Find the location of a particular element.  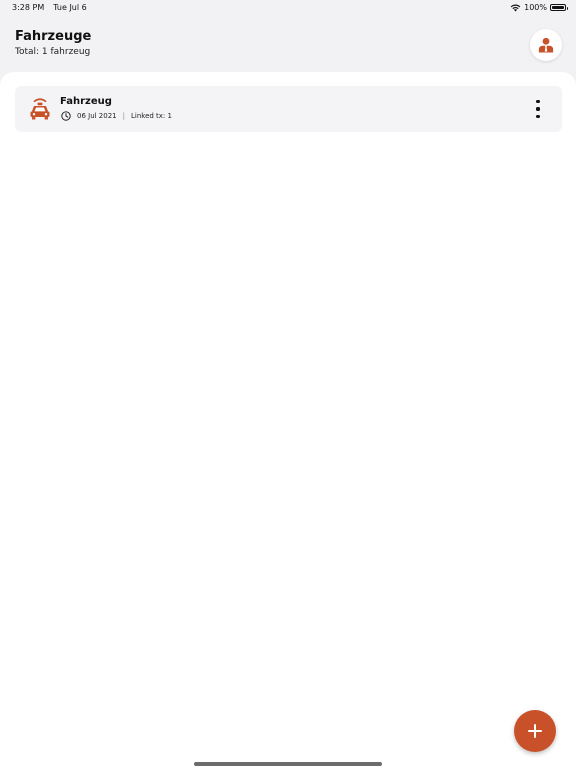

list-item: Fahrzeug 06 Jul 2021 | Linked tx: 1 is located at coordinates (288, 109).